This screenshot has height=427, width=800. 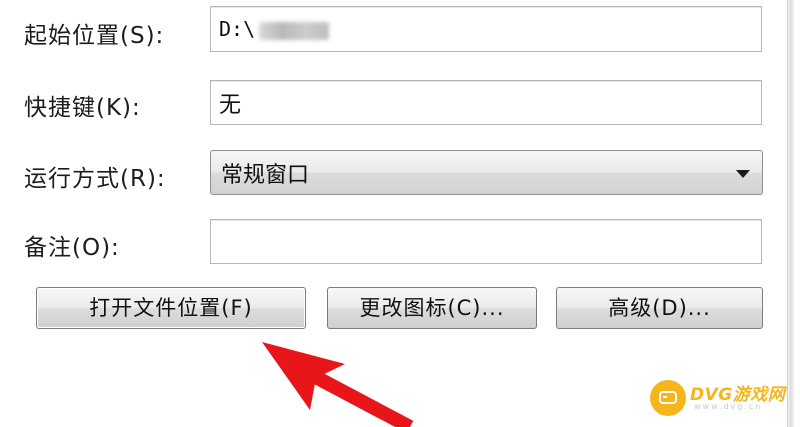 What do you see at coordinates (790, 213) in the screenshot?
I see `dialog-right-border` at bounding box center [790, 213].